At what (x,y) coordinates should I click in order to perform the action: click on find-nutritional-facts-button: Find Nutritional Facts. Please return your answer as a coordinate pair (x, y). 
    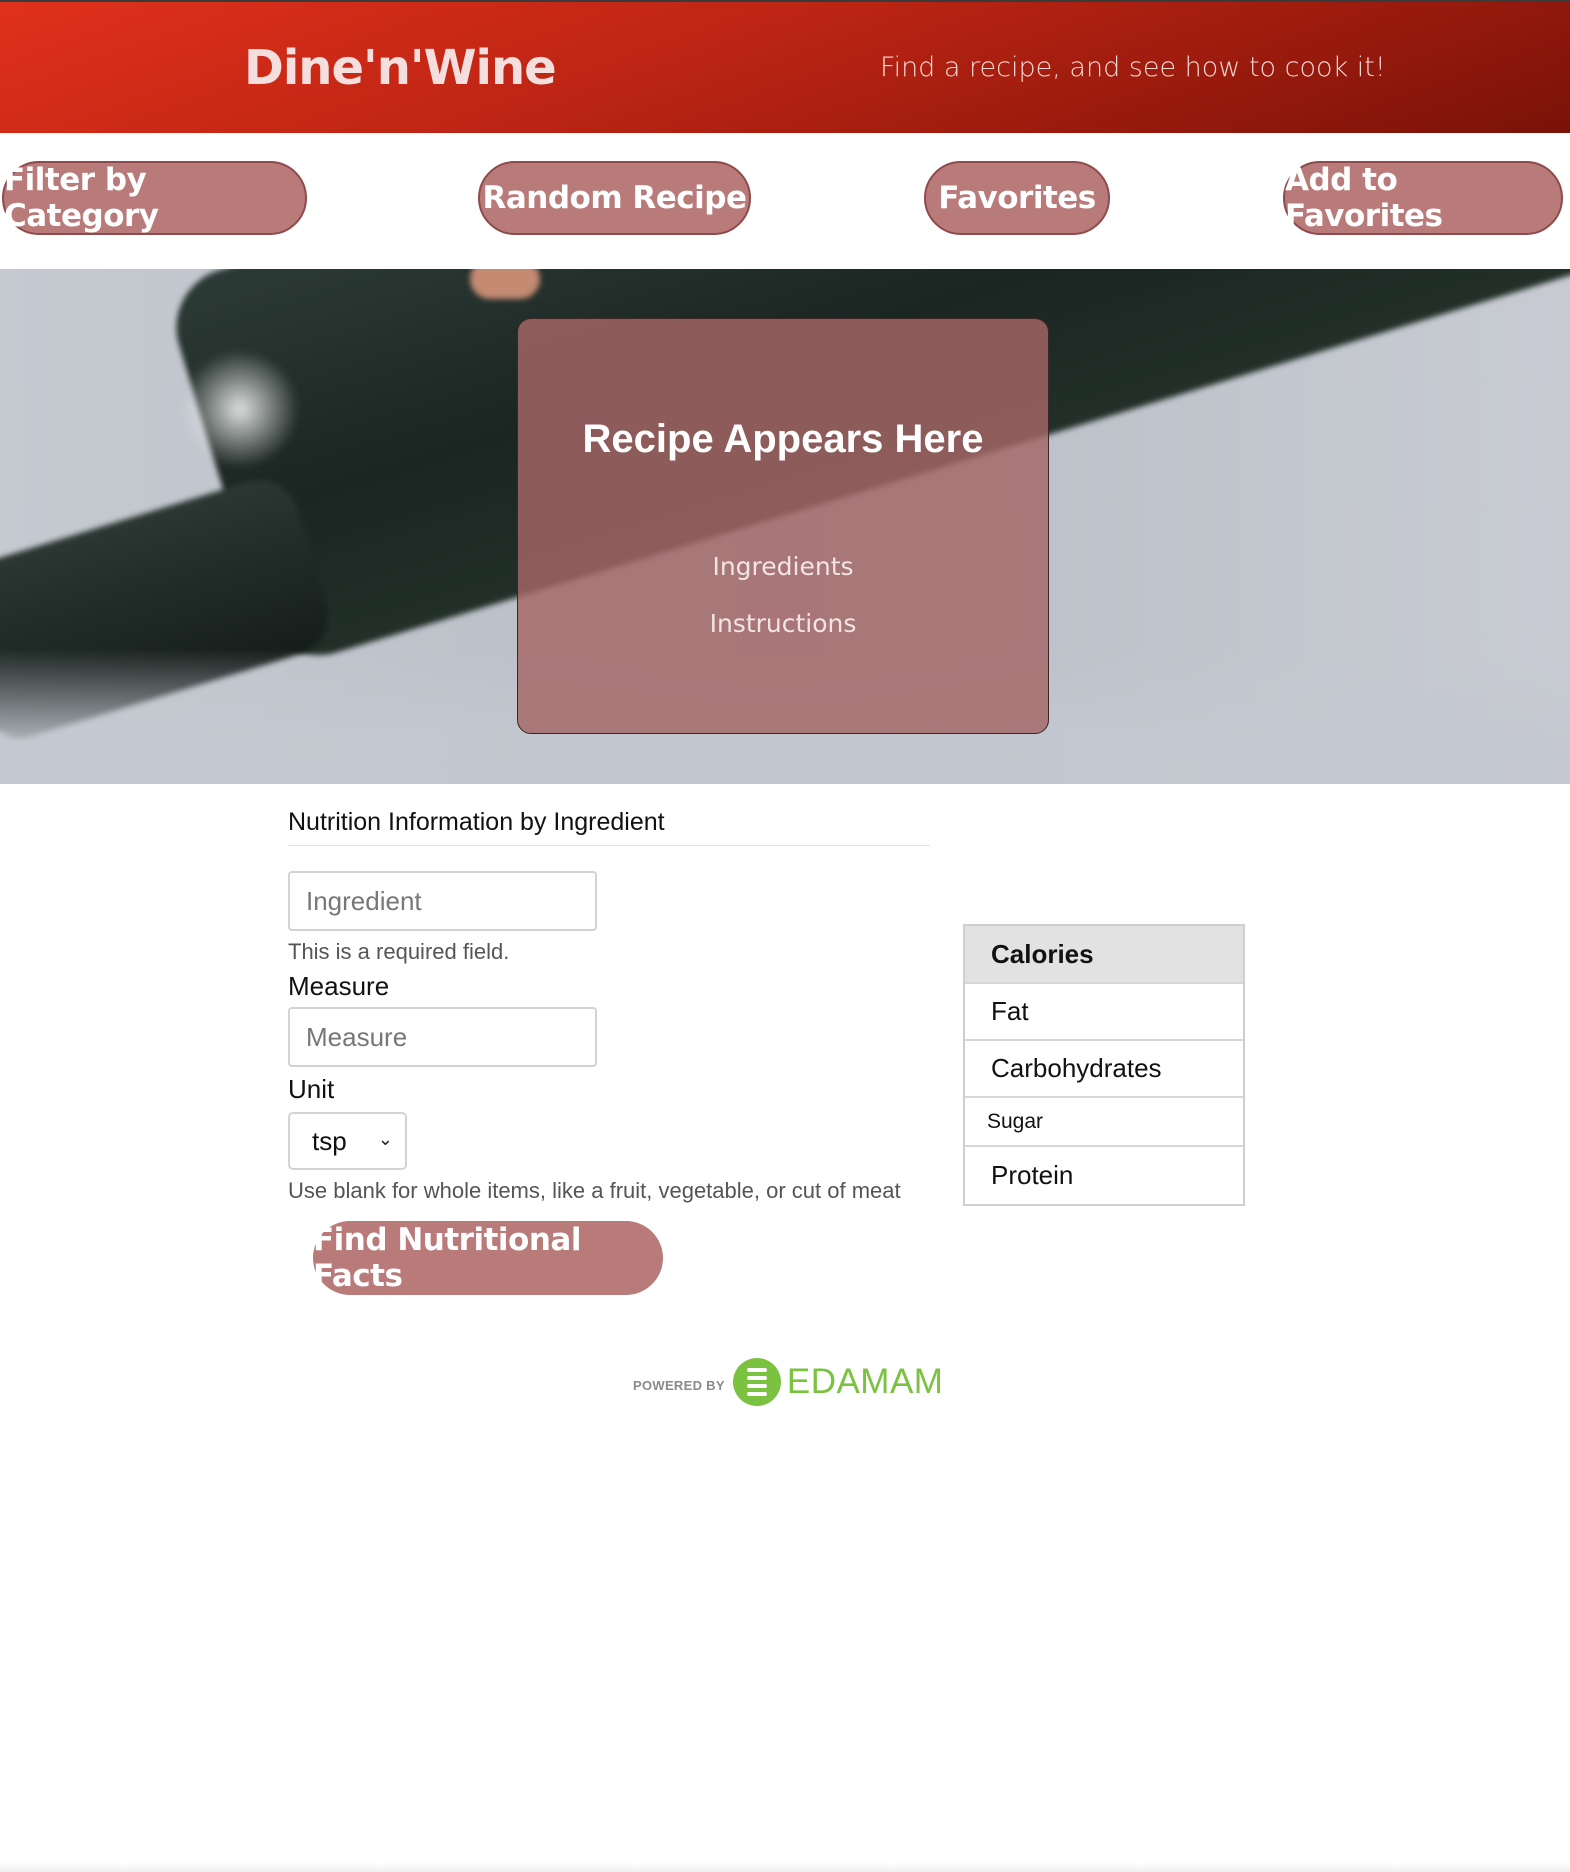
    Looking at the image, I should click on (488, 1258).